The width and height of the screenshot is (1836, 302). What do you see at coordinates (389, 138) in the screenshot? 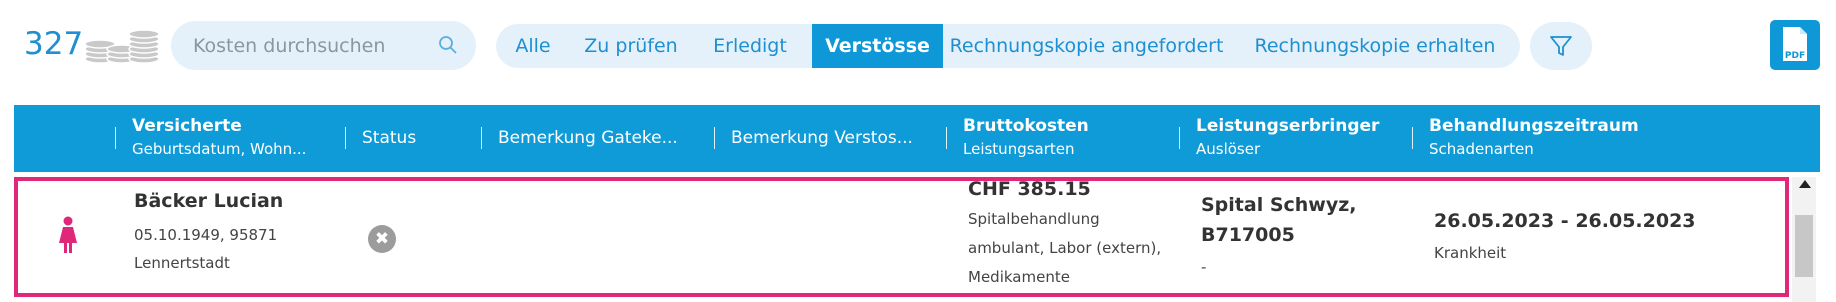
I see `column-header-status: Status` at bounding box center [389, 138].